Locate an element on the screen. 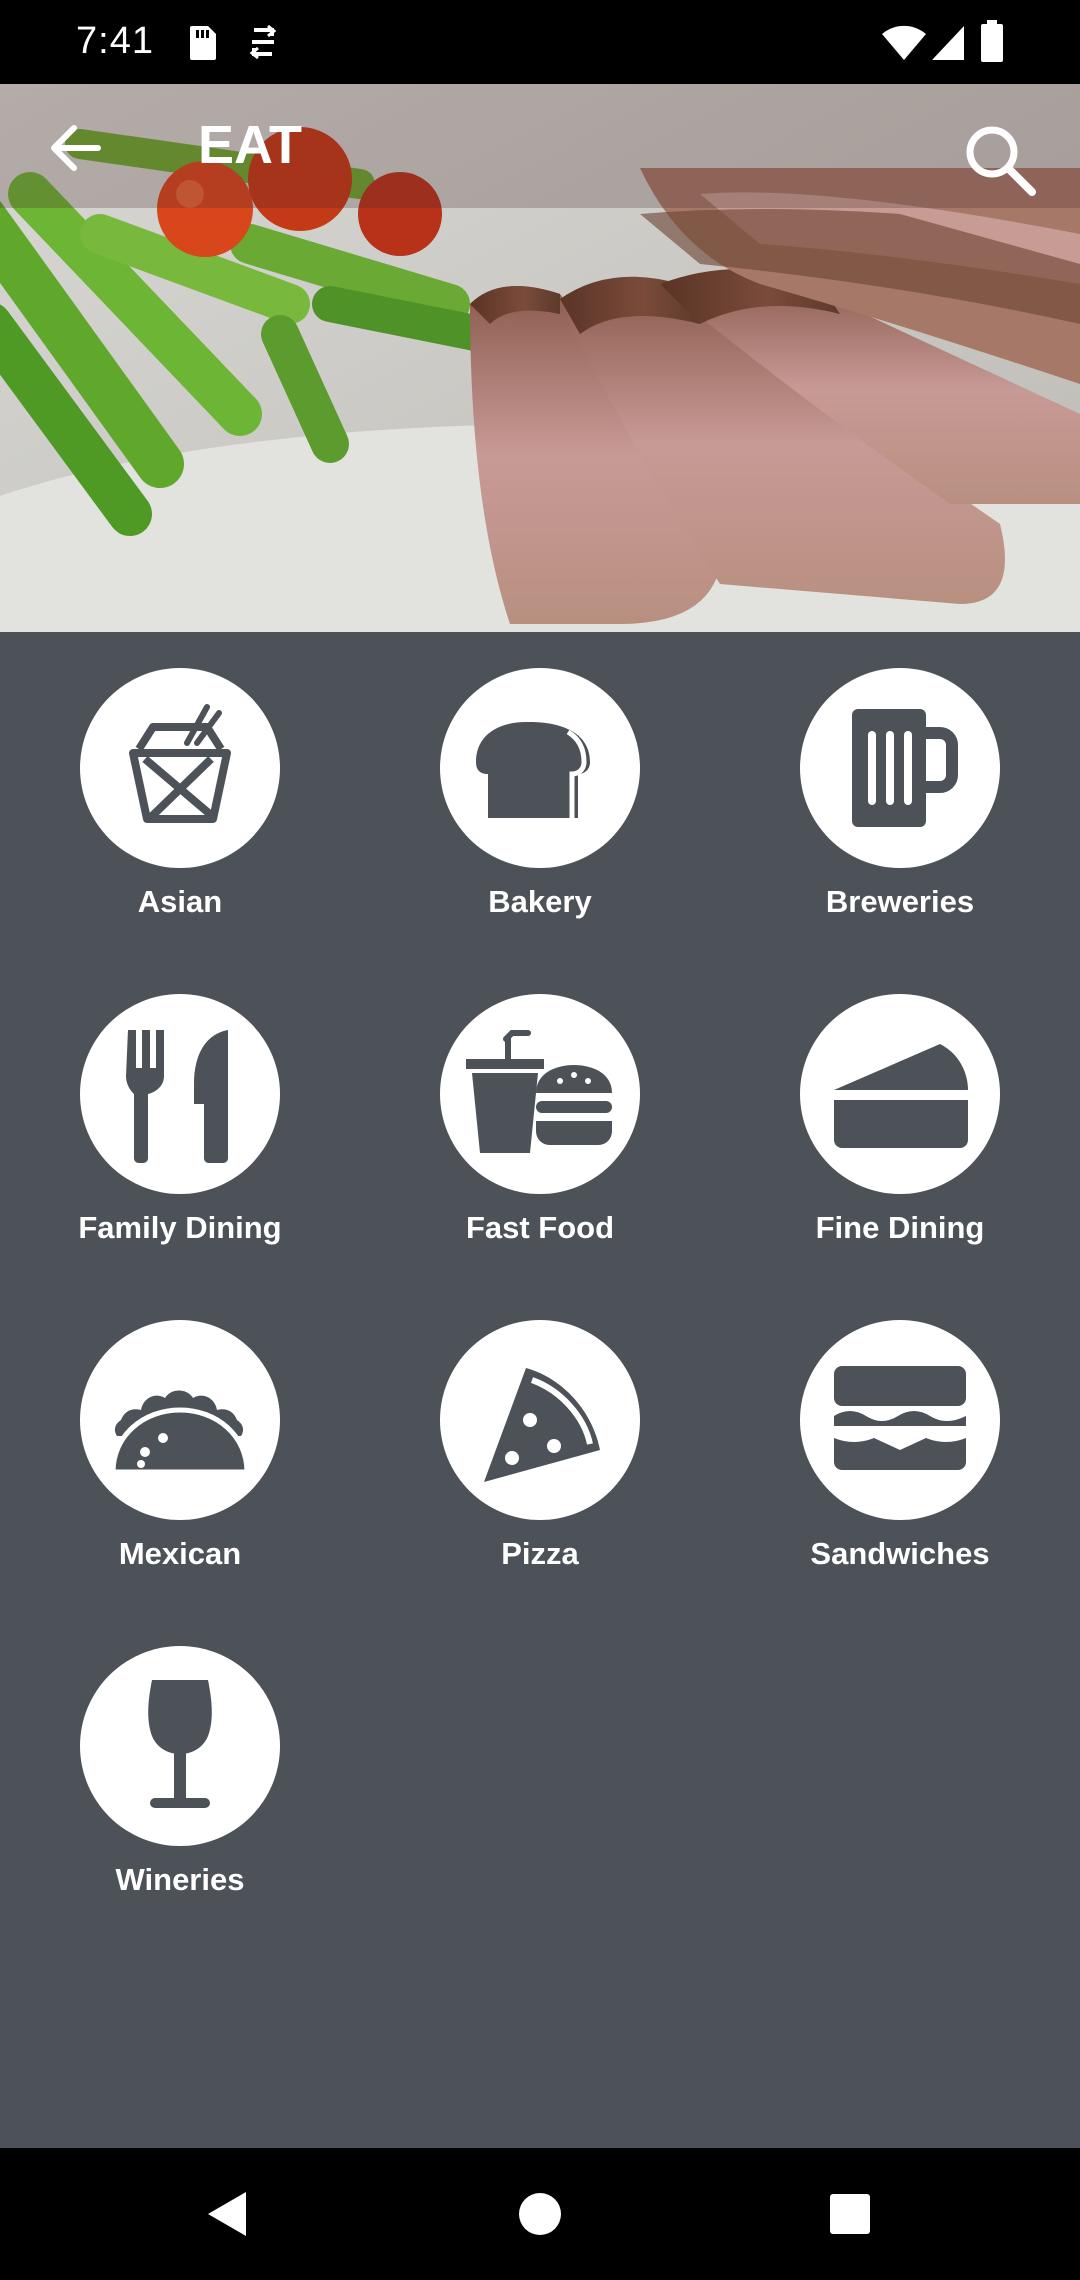  nav-back-icon is located at coordinates (228, 2214).